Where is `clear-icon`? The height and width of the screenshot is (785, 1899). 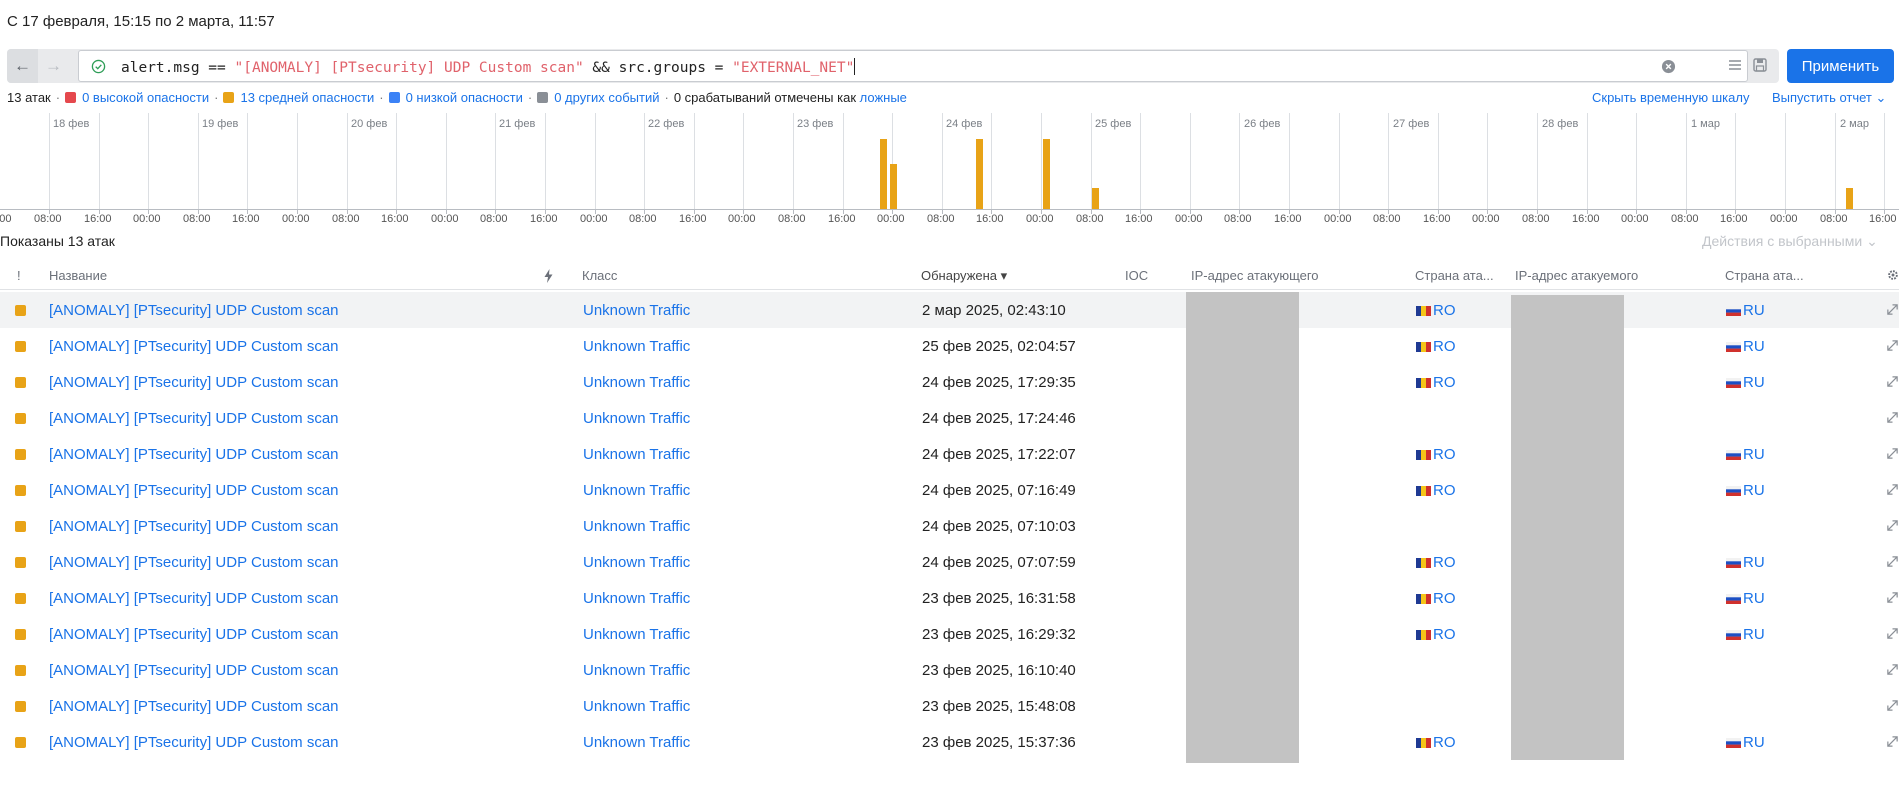
clear-icon is located at coordinates (1668, 66).